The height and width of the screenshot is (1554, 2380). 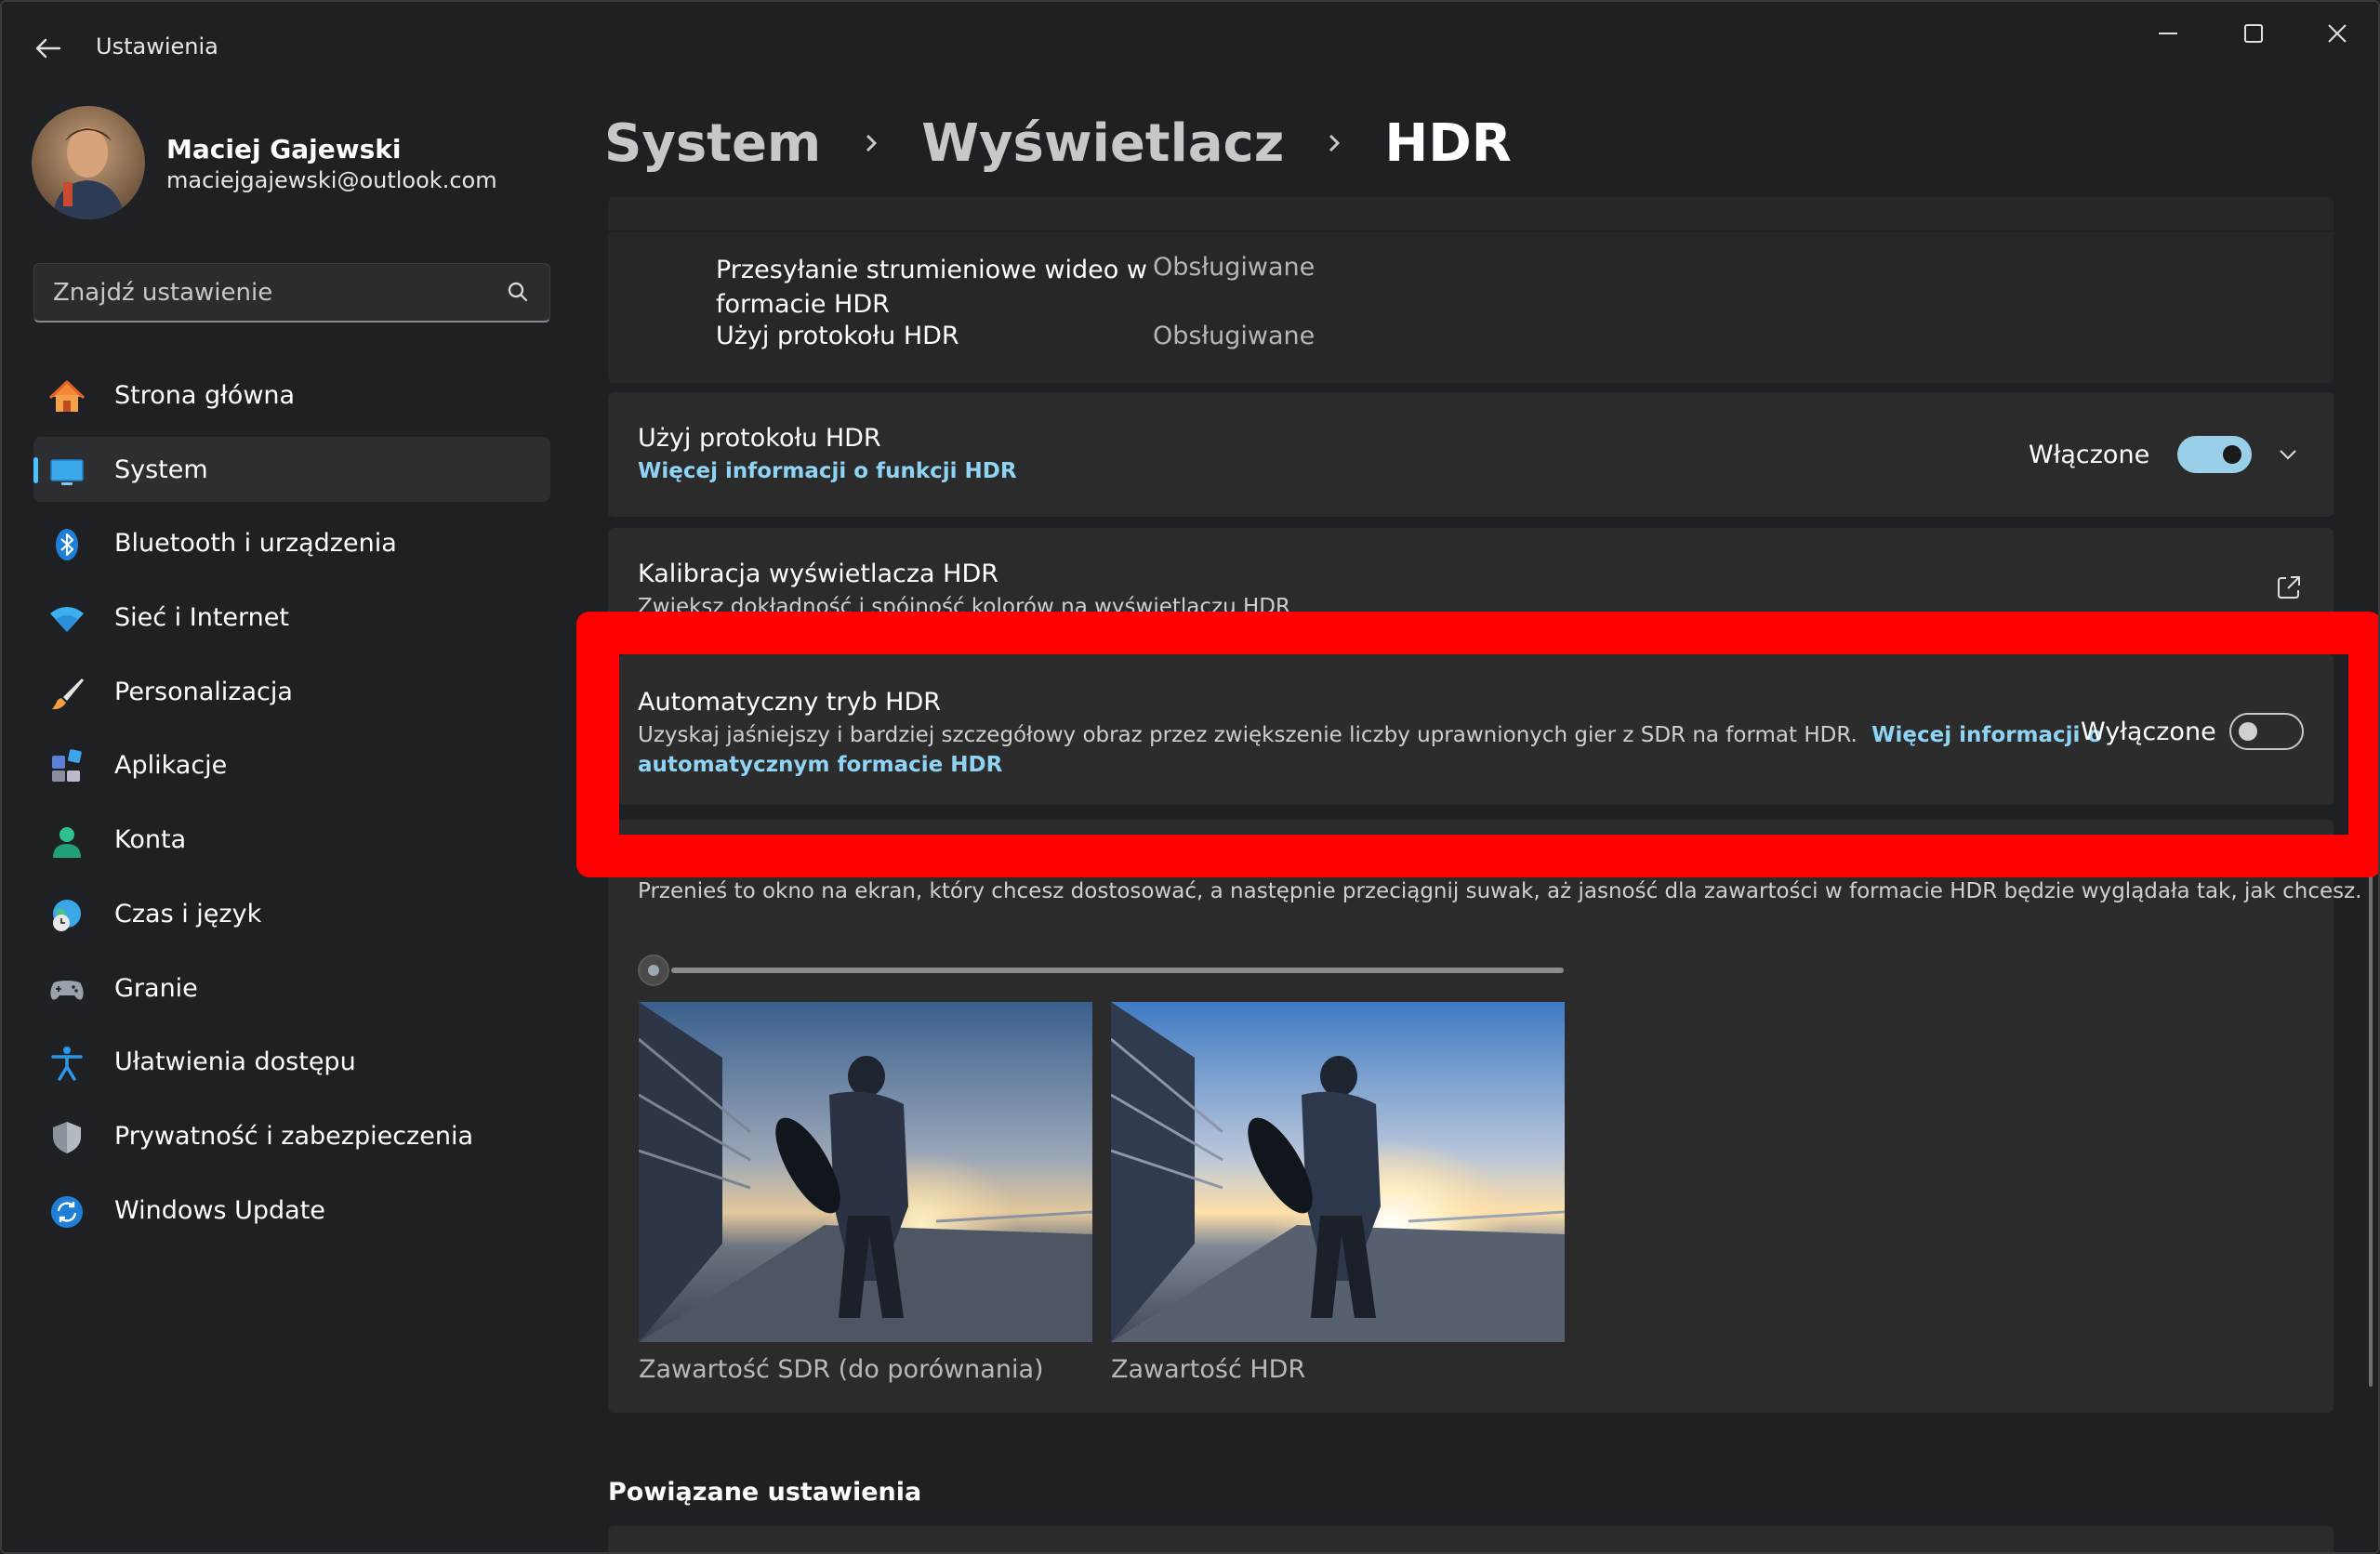 I want to click on search-box, so click(x=291, y=293).